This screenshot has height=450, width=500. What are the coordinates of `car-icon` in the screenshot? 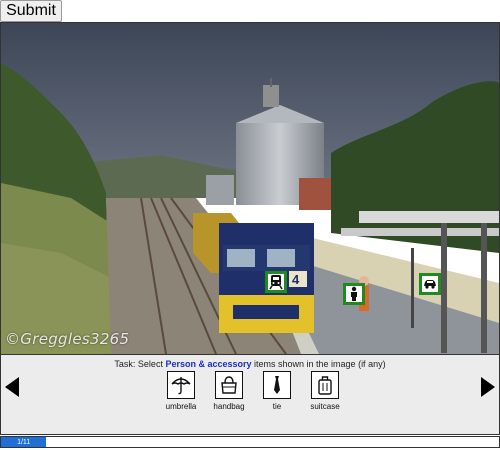 It's located at (430, 284).